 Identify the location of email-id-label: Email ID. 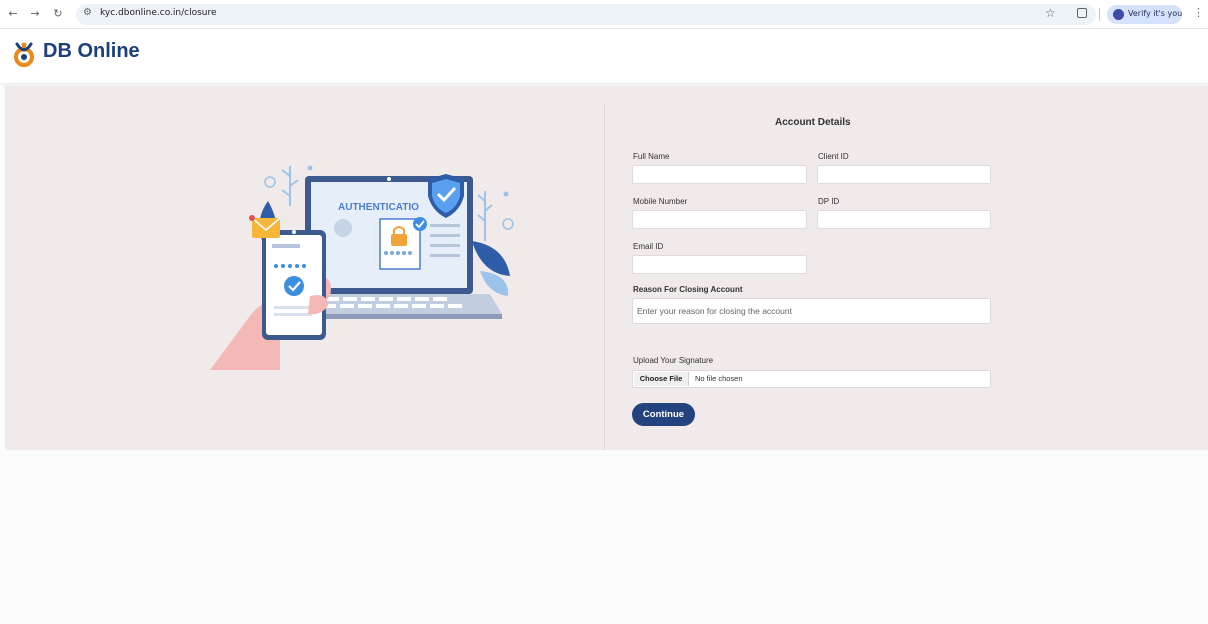
(648, 246).